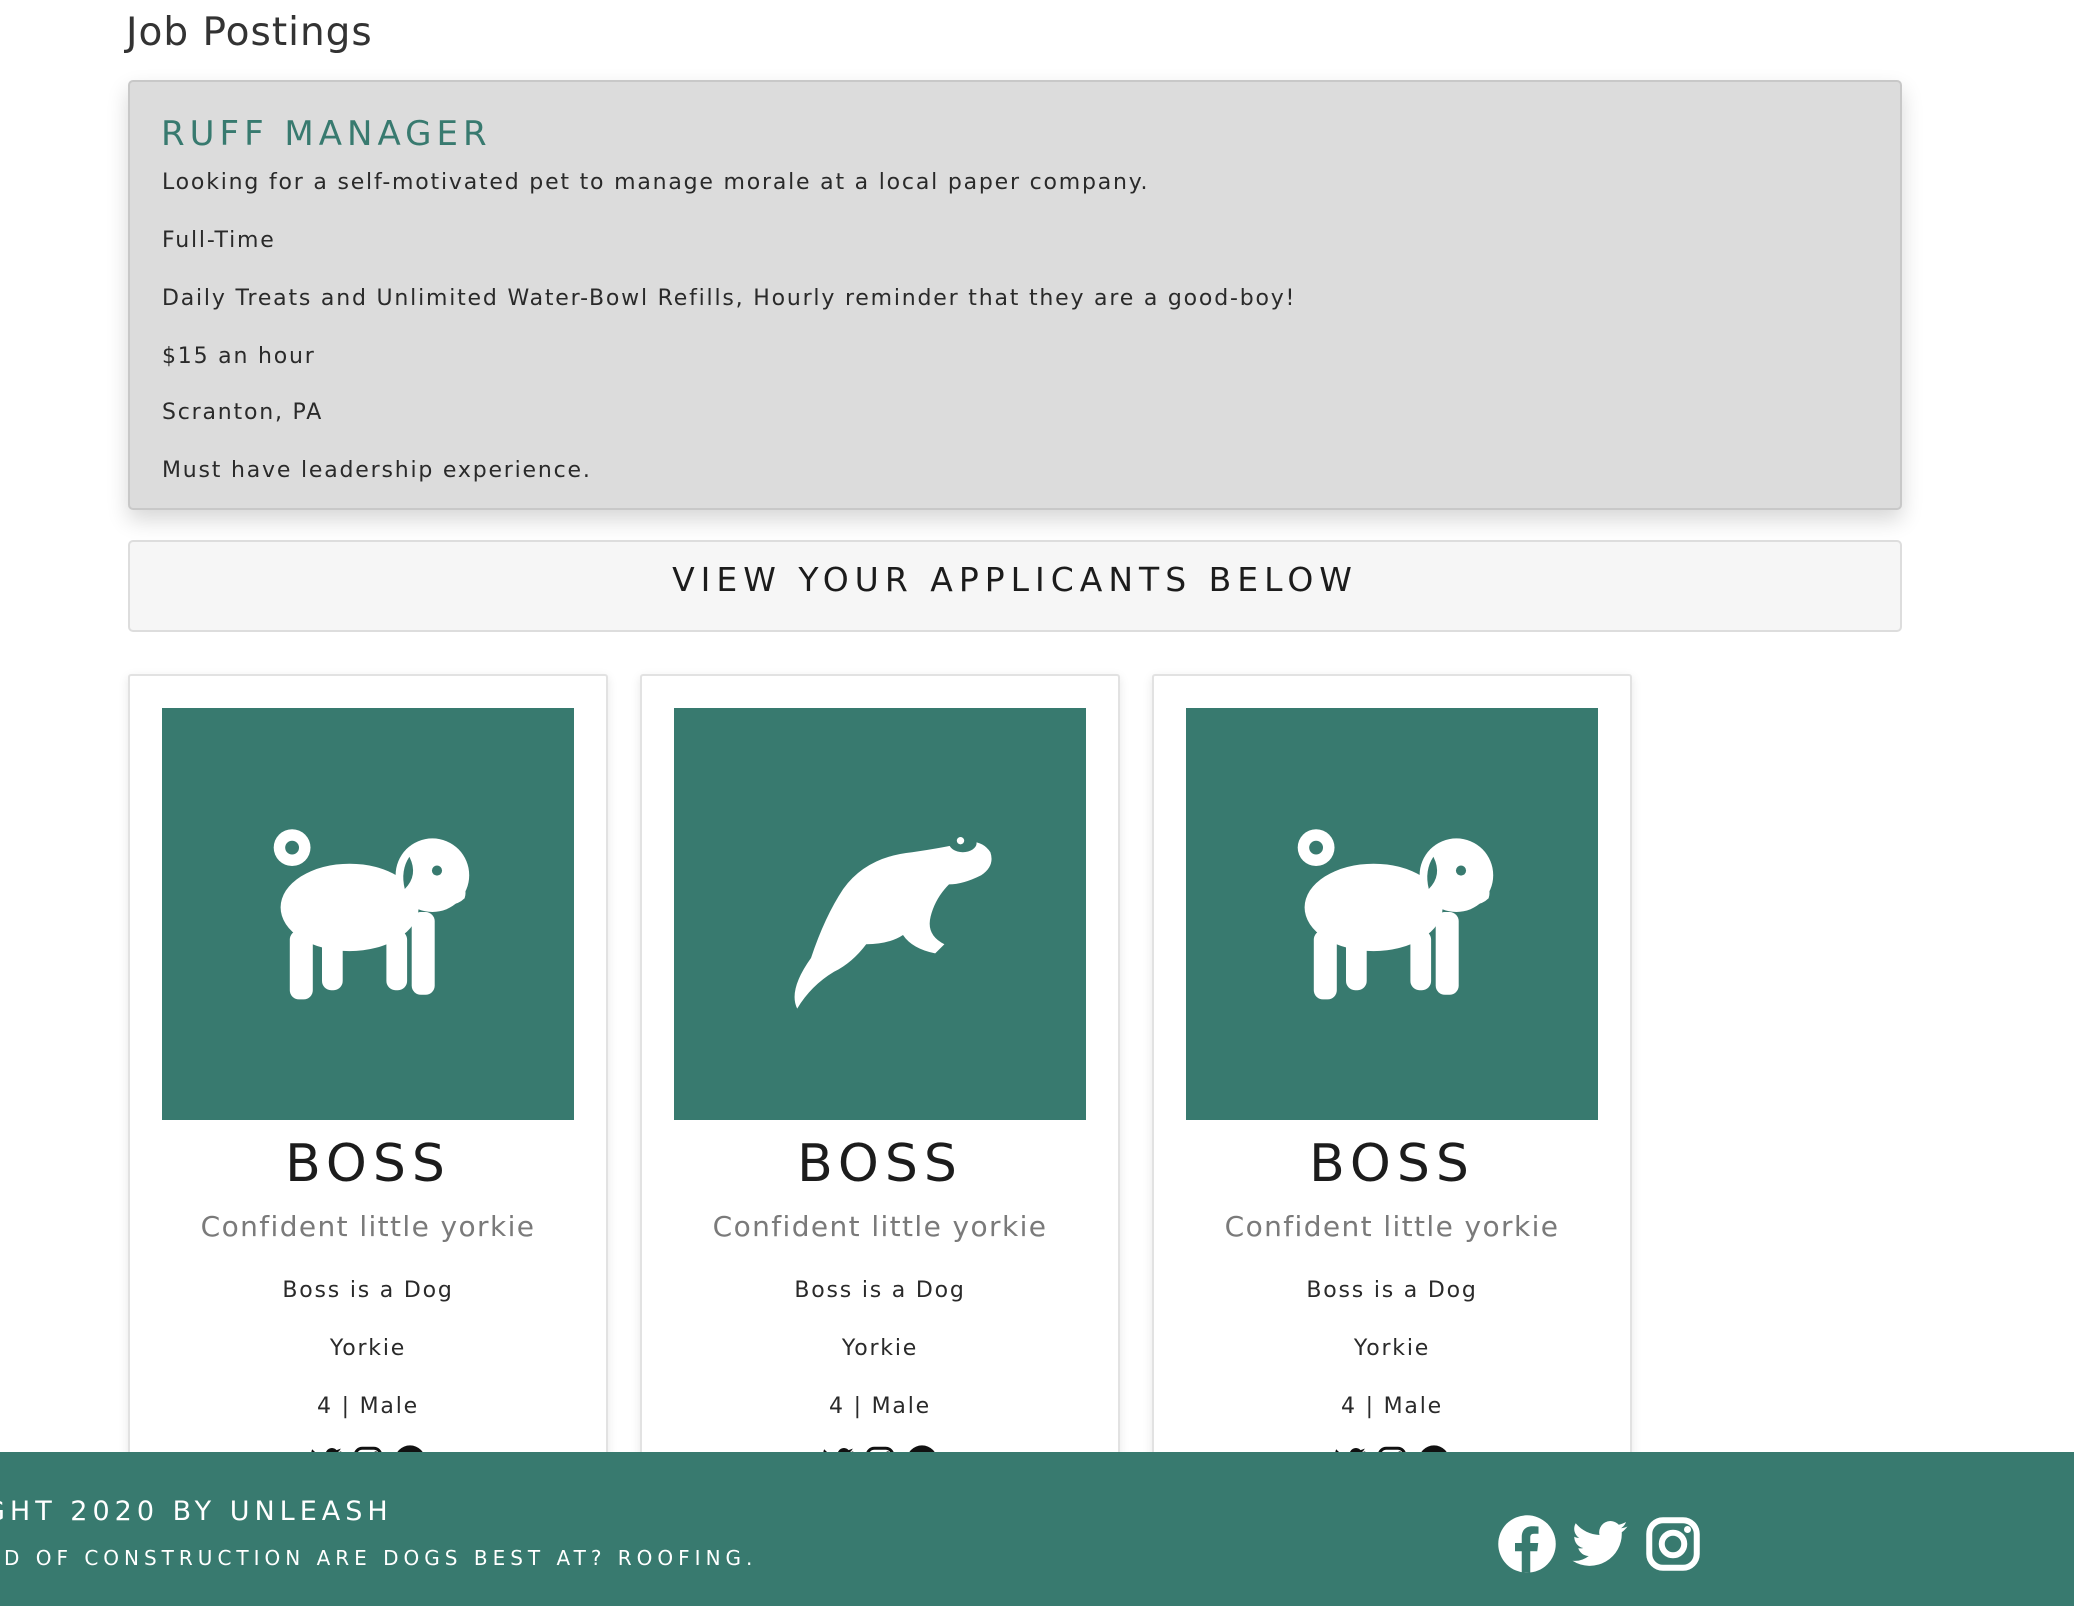 The height and width of the screenshot is (1606, 2074). What do you see at coordinates (1673, 1544) in the screenshot?
I see `instagram-icon` at bounding box center [1673, 1544].